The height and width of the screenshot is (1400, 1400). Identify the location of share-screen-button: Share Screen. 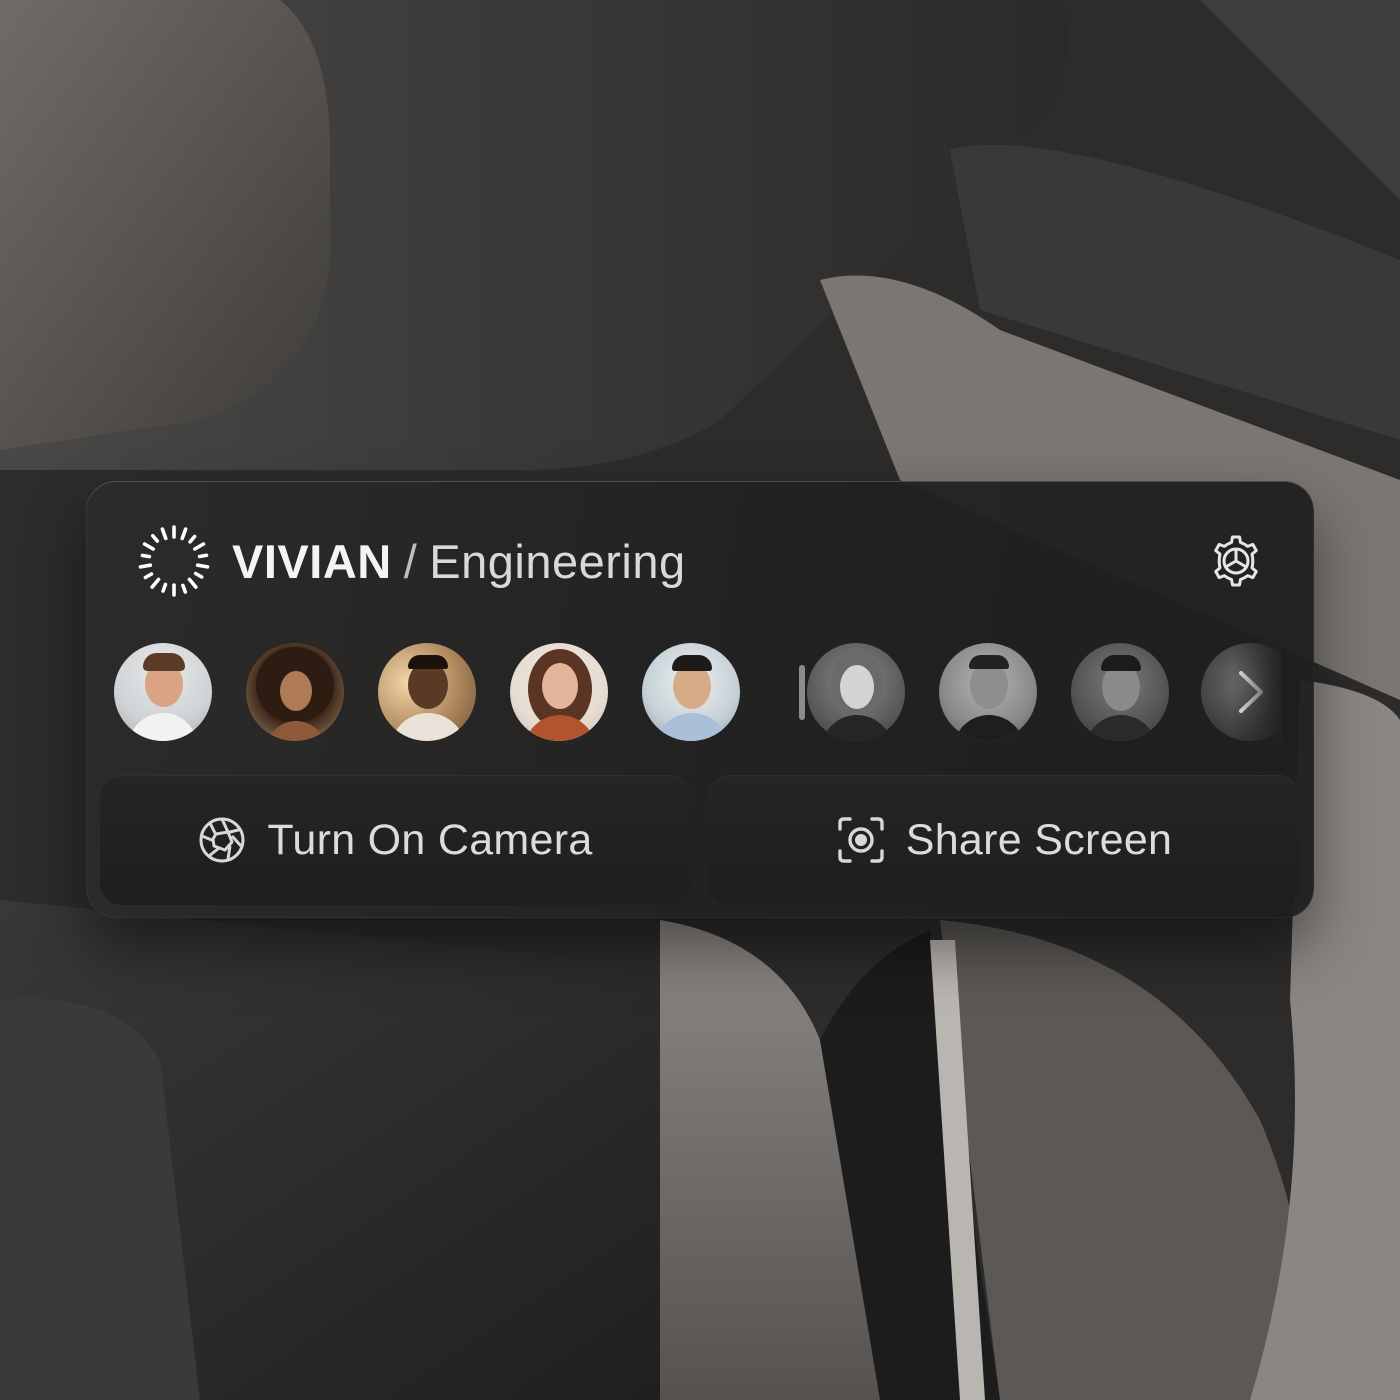
(1004, 840).